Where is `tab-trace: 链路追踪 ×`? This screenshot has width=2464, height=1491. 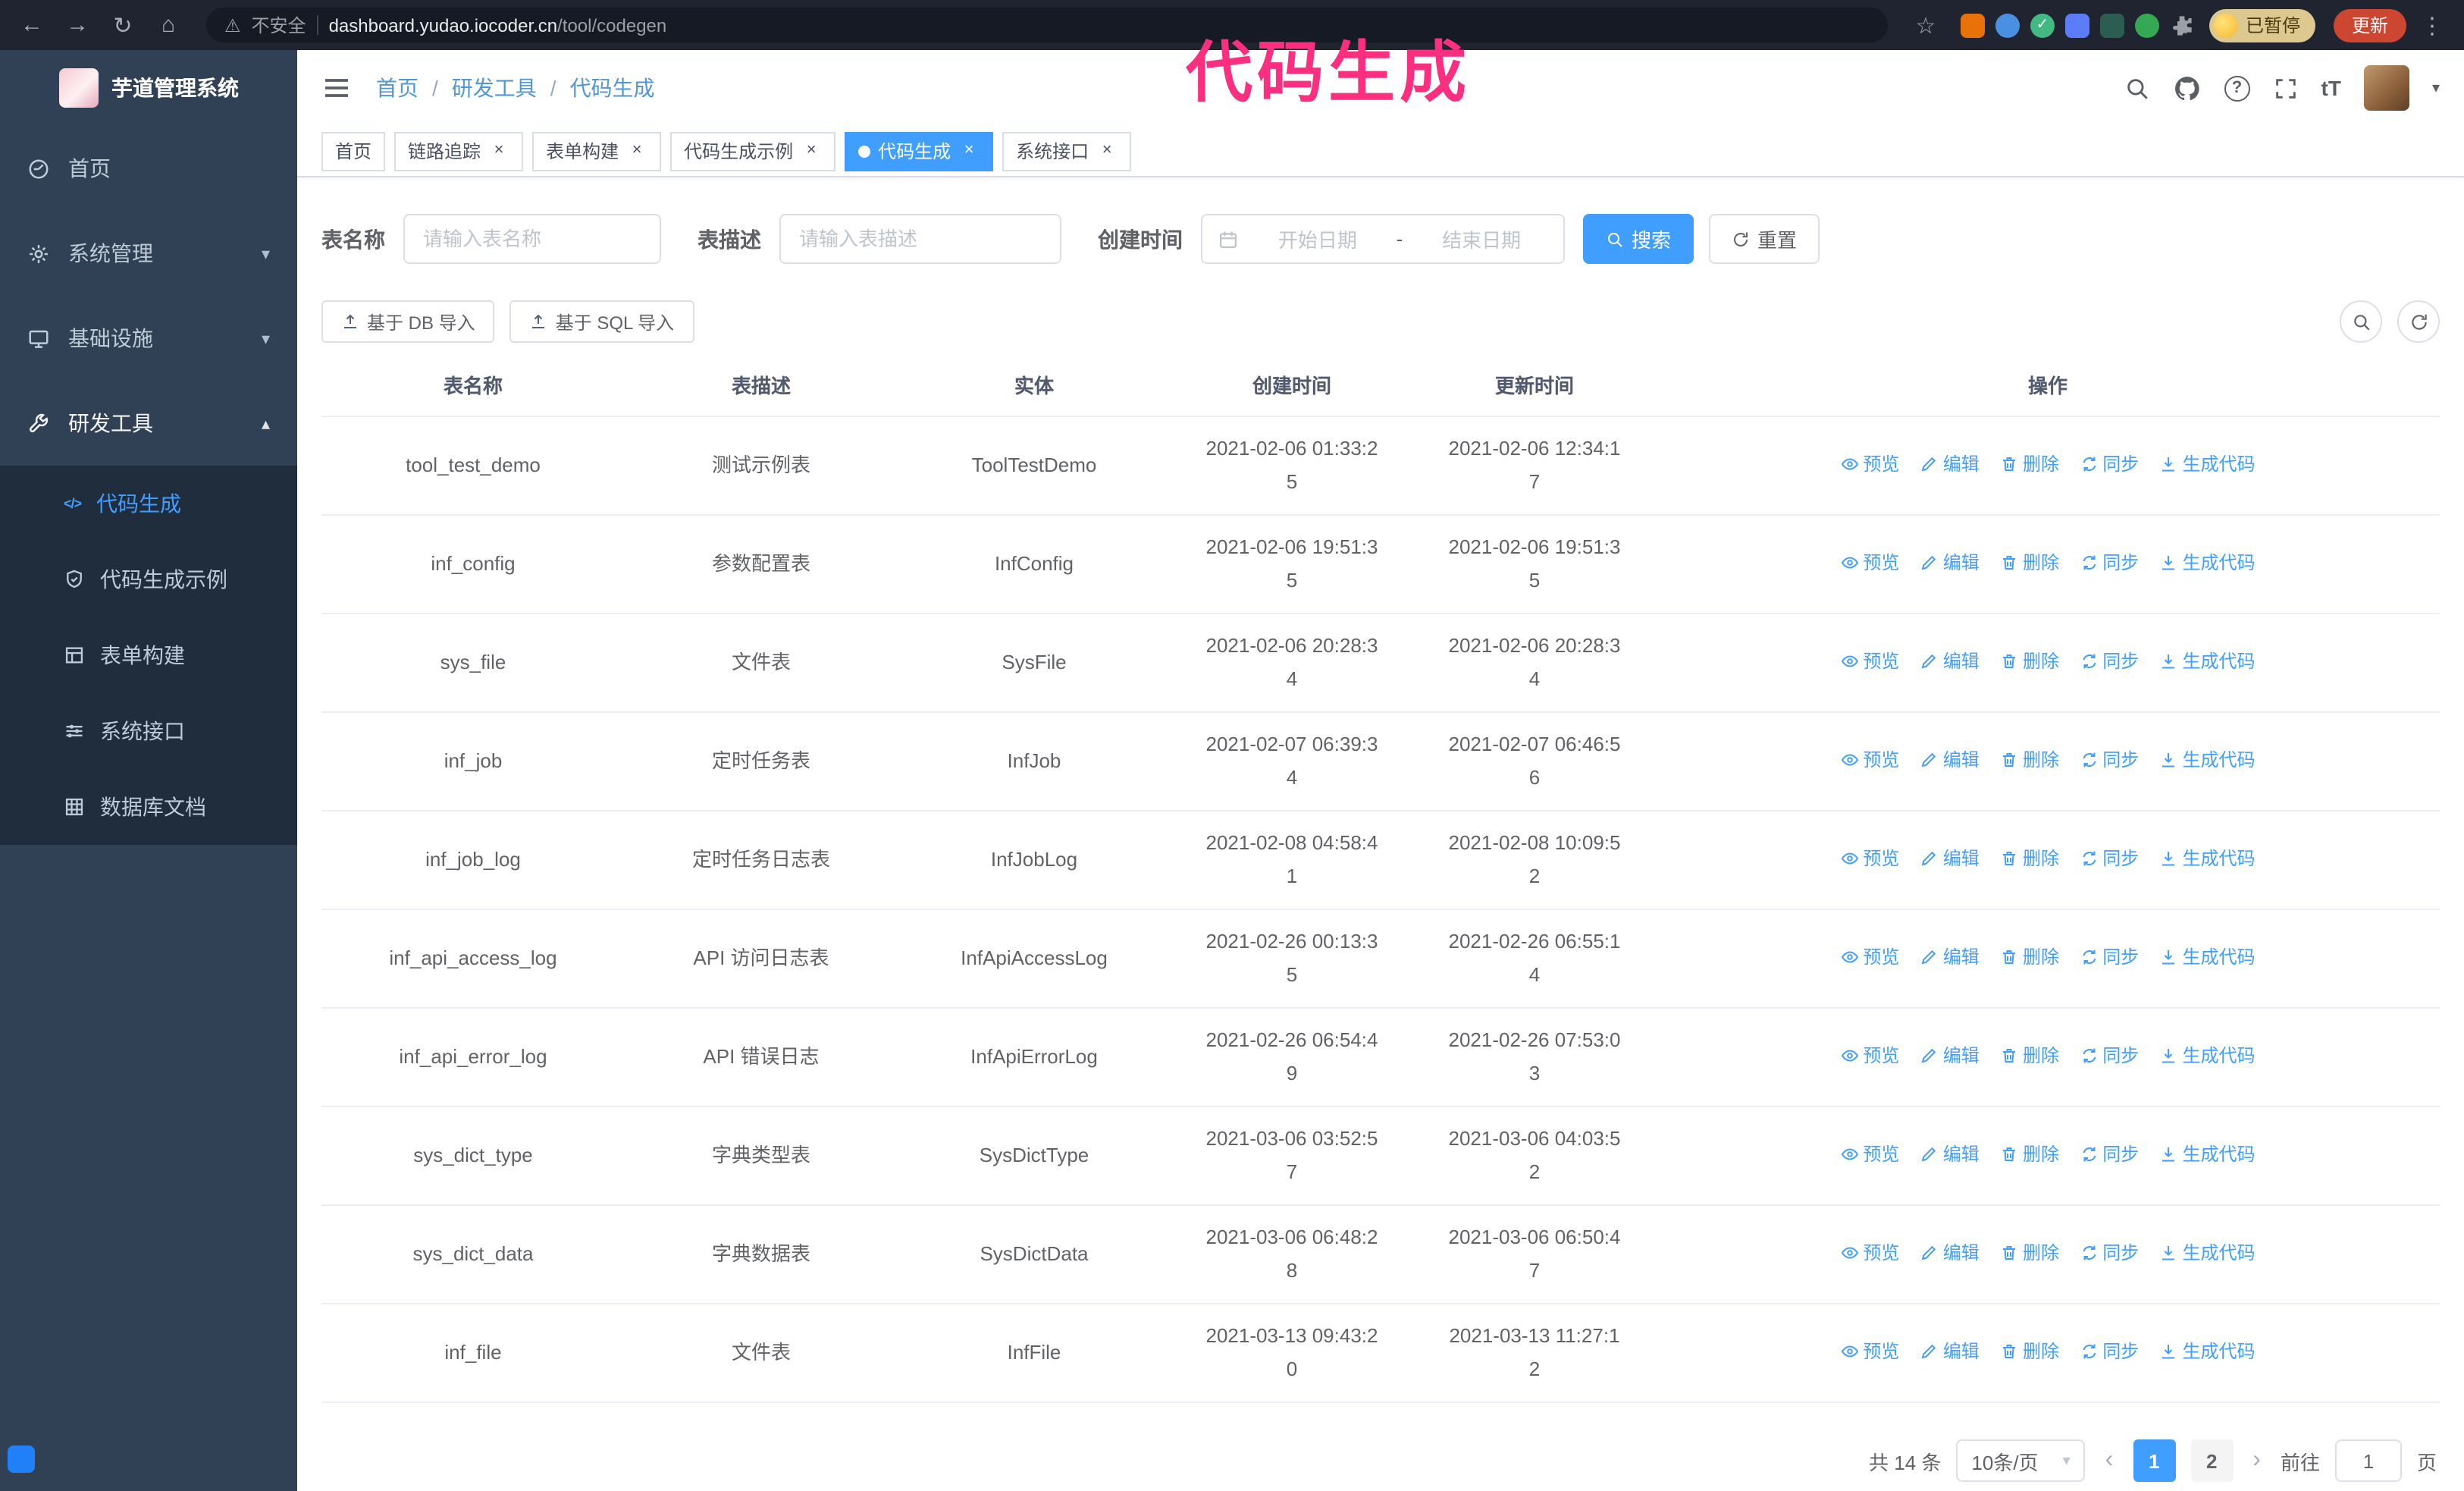
tab-trace: 链路追踪 × is located at coordinates (459, 151).